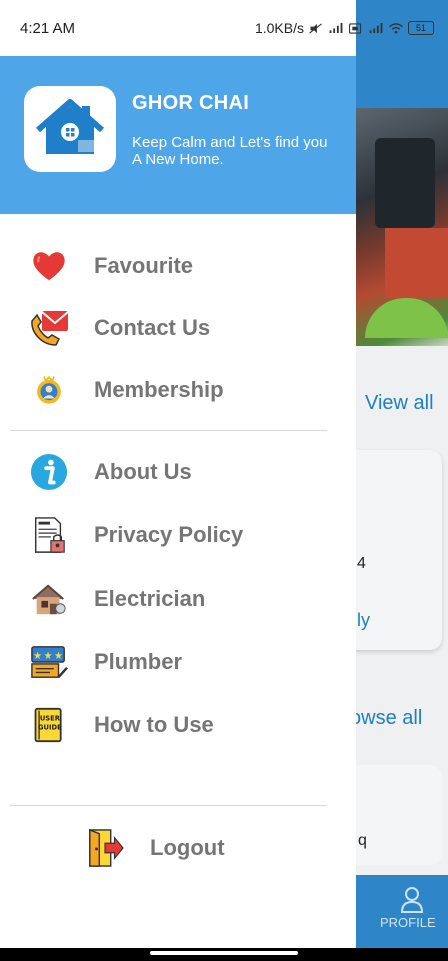 This screenshot has width=448, height=961. Describe the element at coordinates (106, 847) in the screenshot. I see `logout-door-icon` at that location.